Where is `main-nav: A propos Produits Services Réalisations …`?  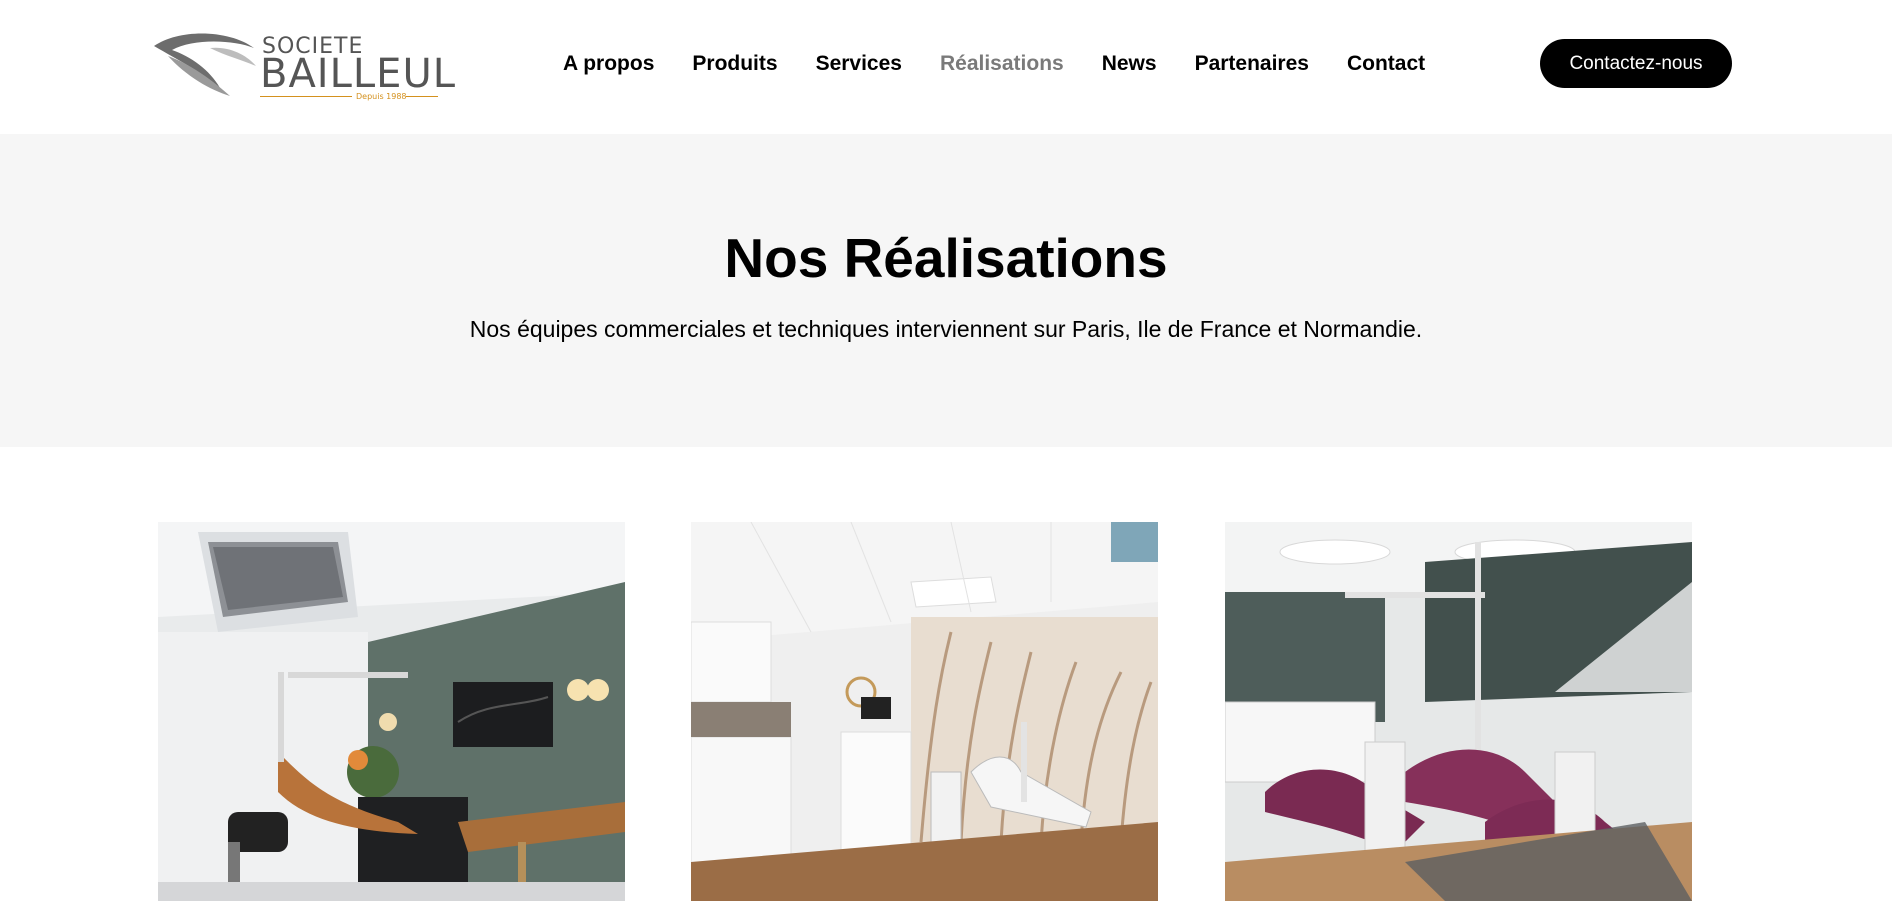 main-nav: A propos Produits Services Réalisations … is located at coordinates (1013, 64).